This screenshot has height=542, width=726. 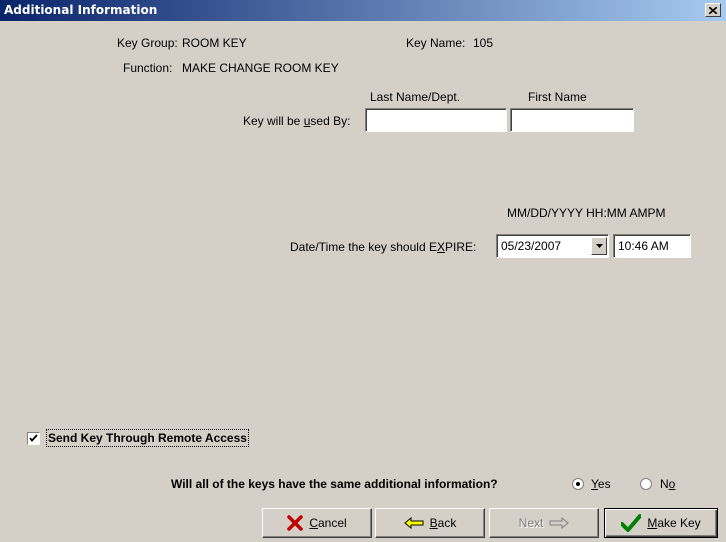 I want to click on back-label: Back, so click(x=443, y=523).